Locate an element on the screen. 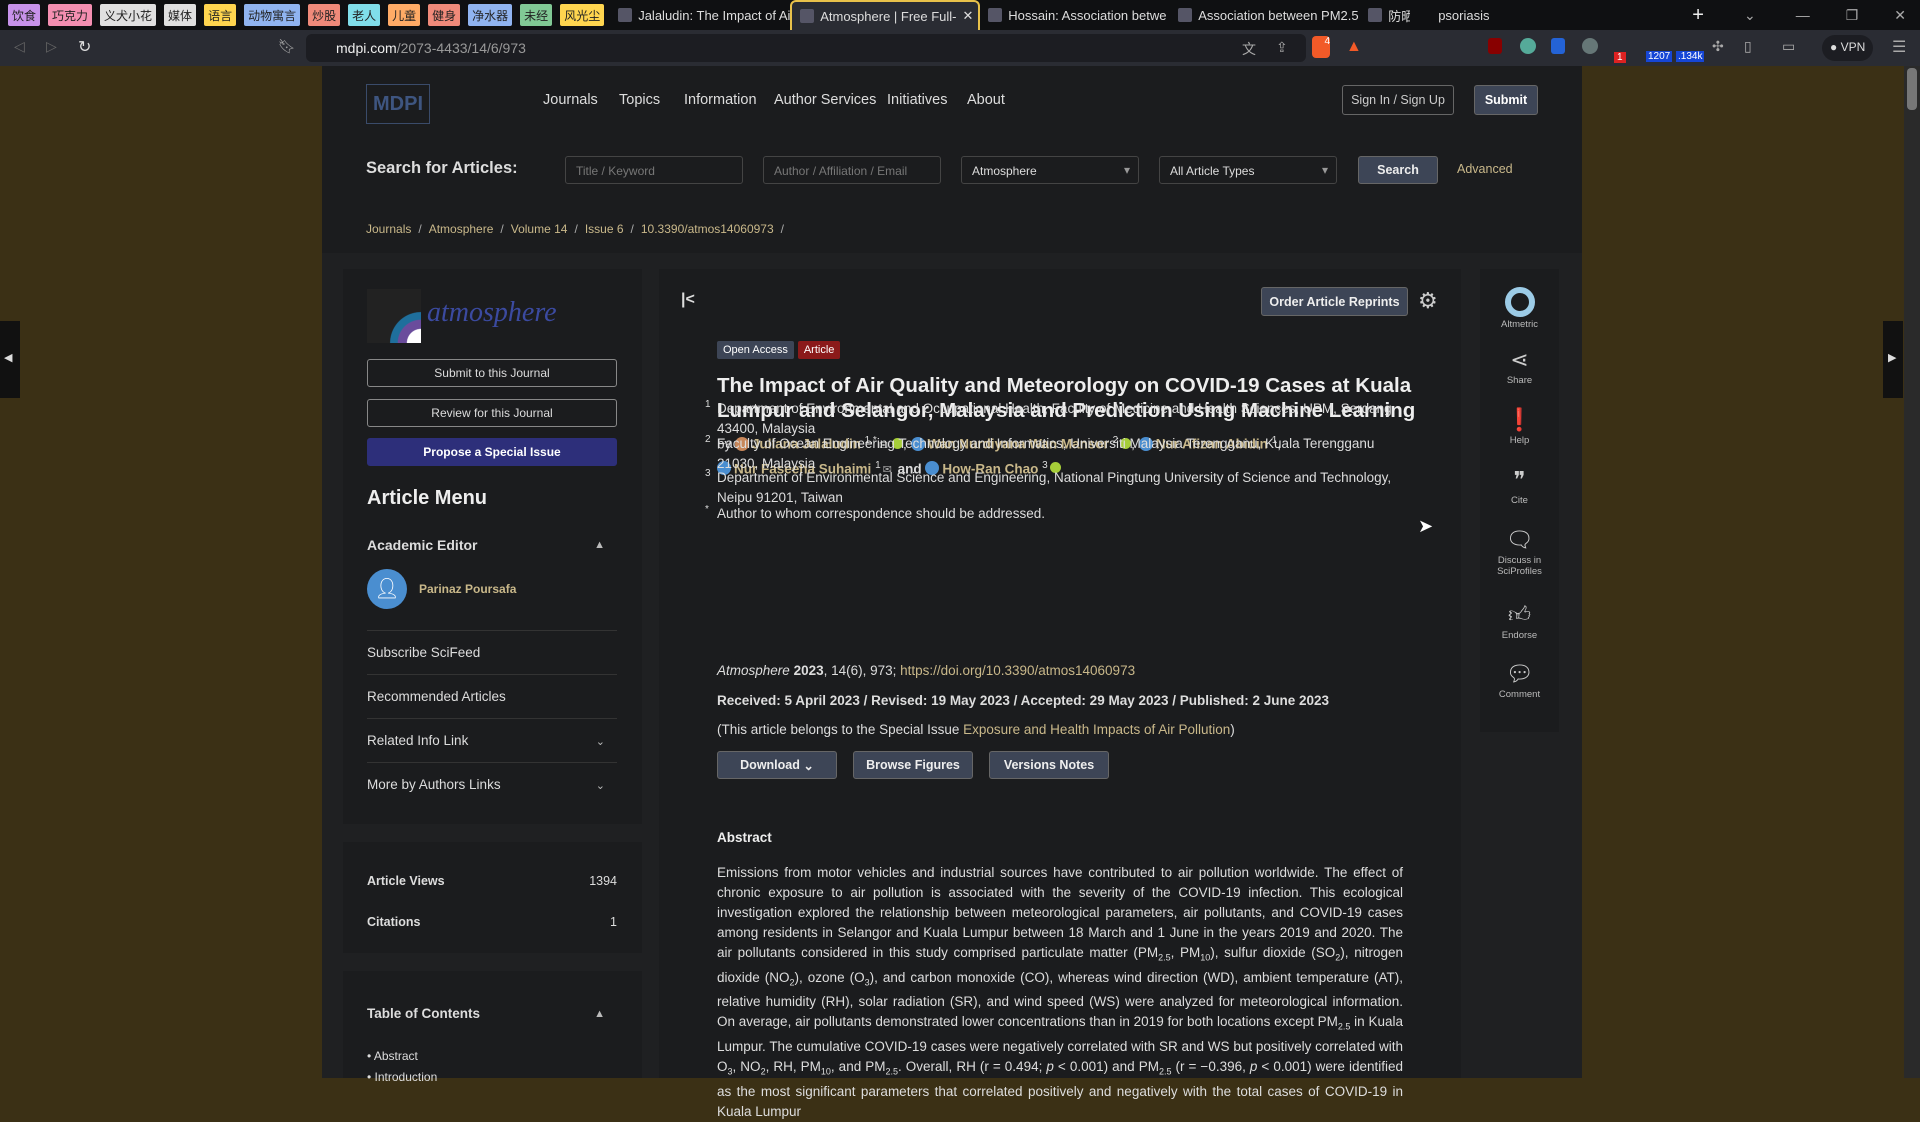  browser-tab: Hossain: Association betwe is located at coordinates (1075, 15).